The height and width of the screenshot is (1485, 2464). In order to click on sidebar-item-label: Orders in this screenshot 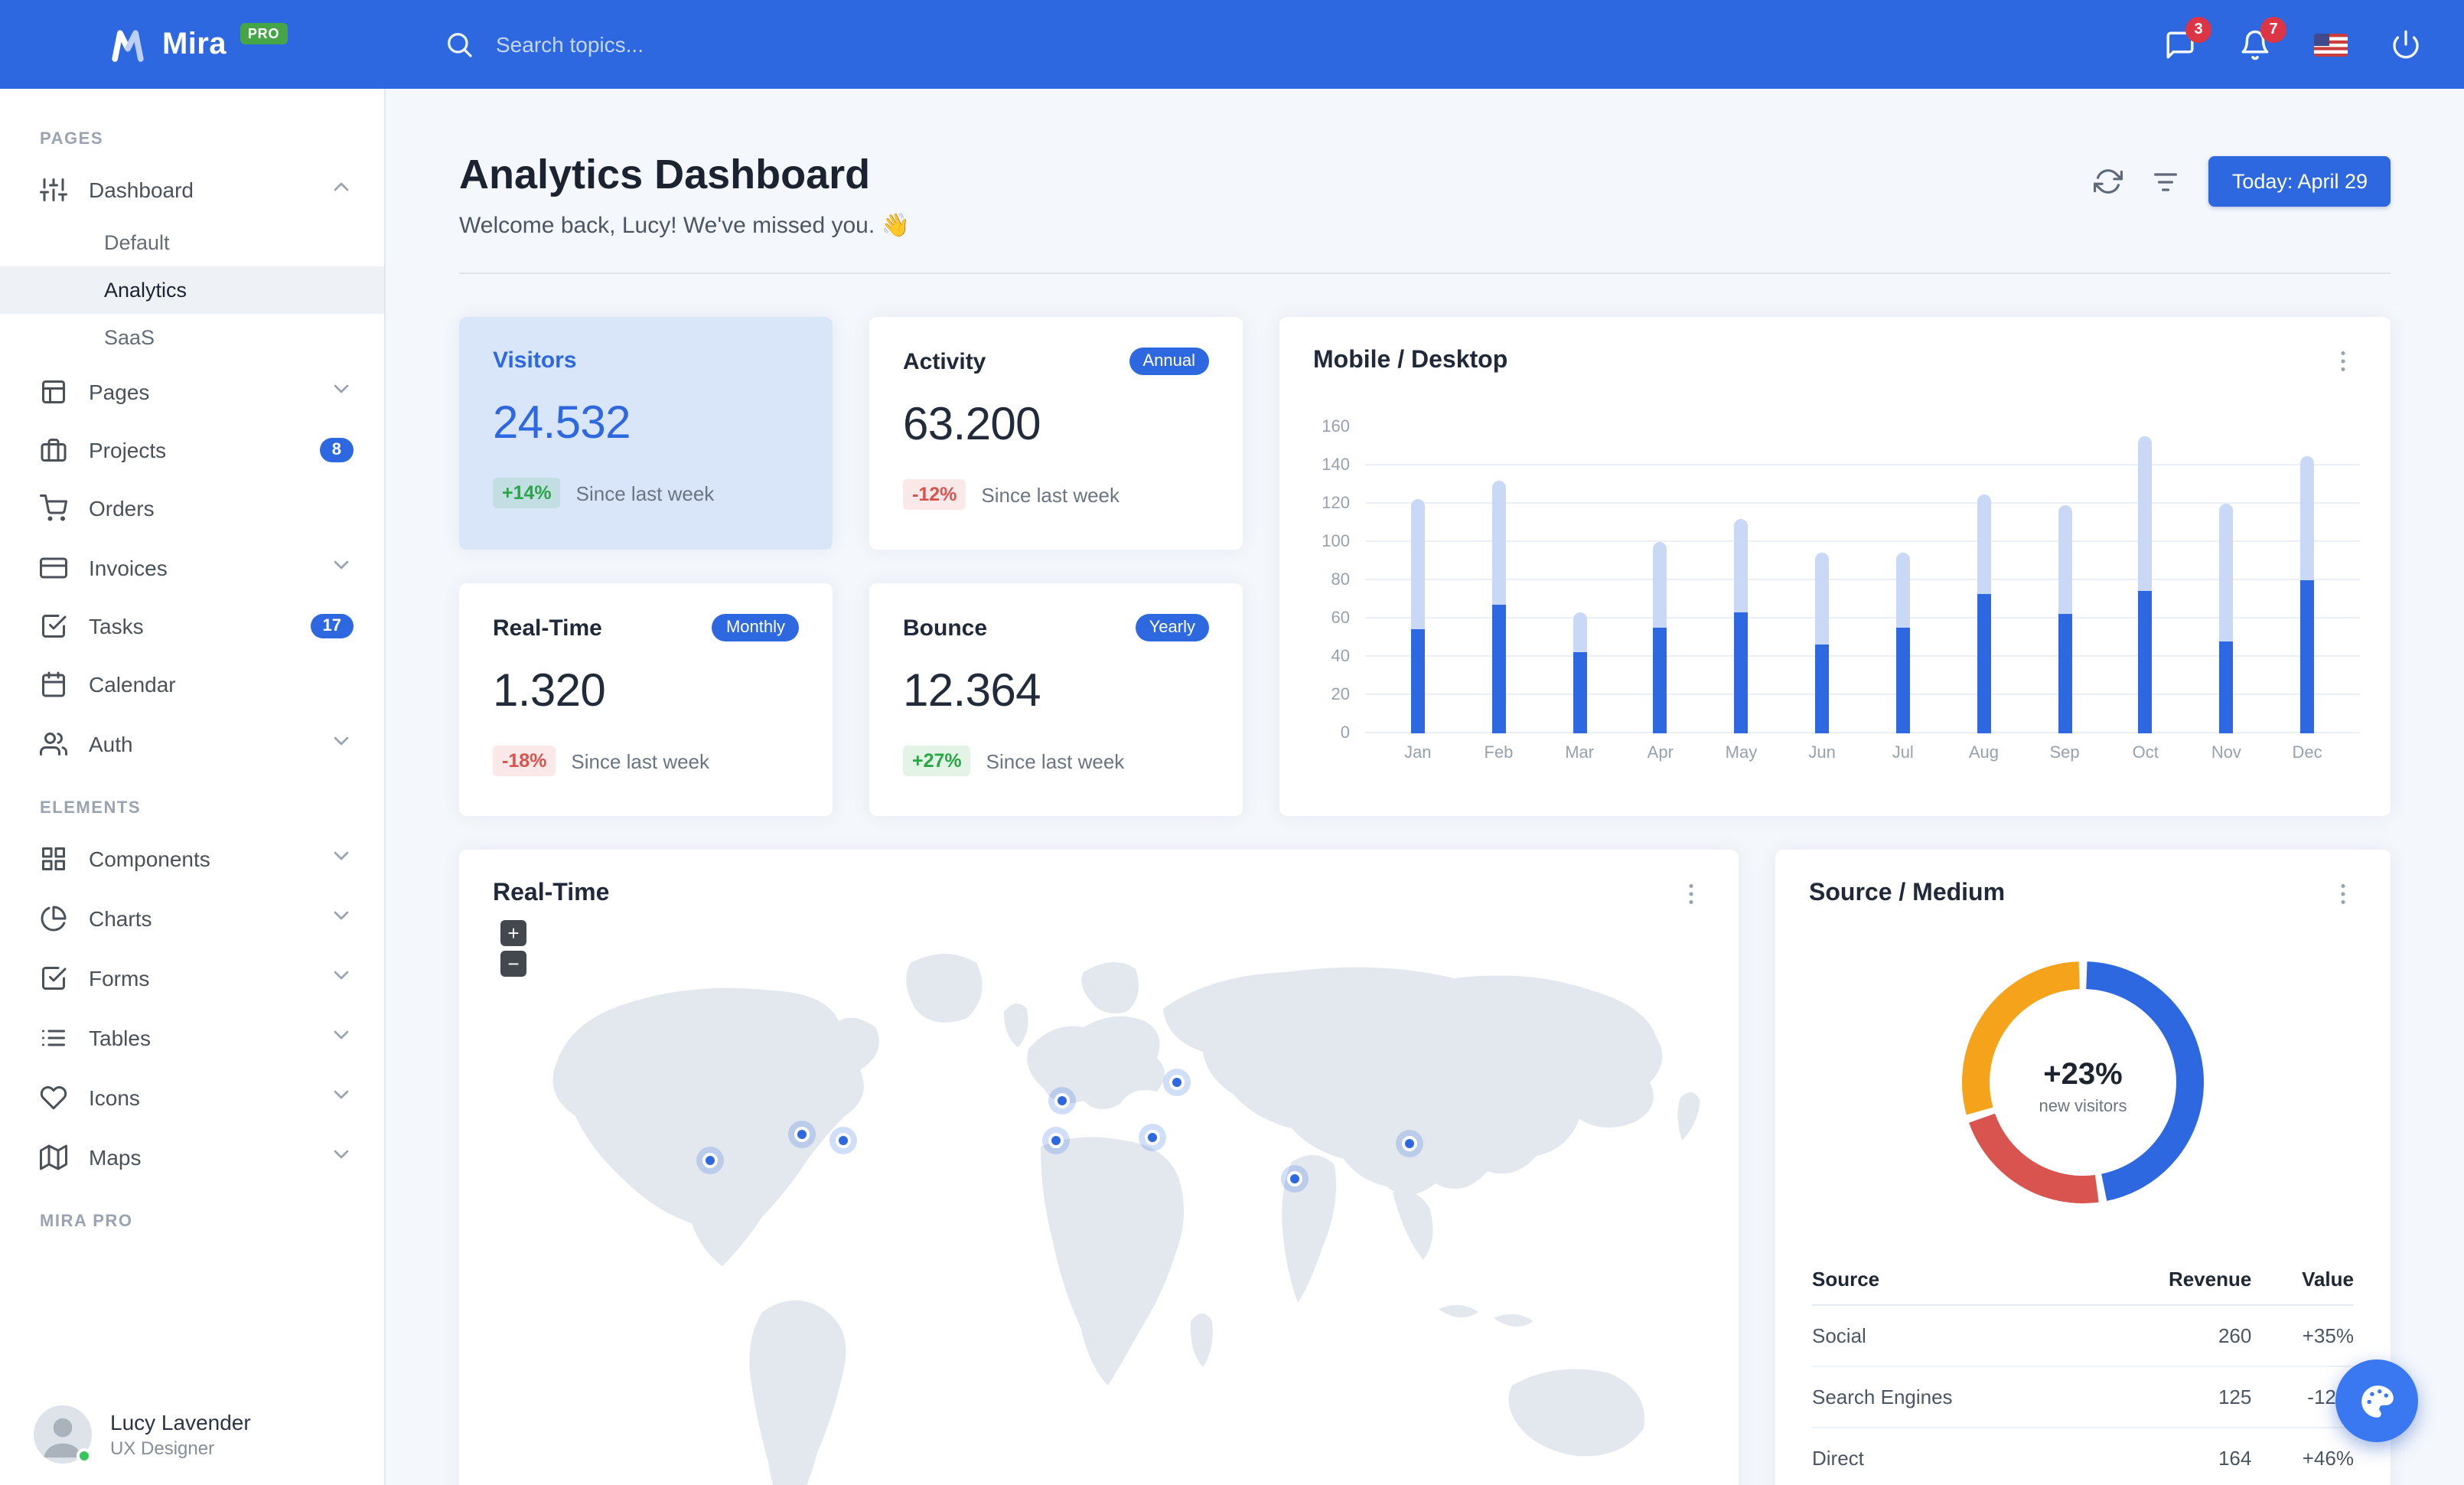, I will do `click(122, 508)`.